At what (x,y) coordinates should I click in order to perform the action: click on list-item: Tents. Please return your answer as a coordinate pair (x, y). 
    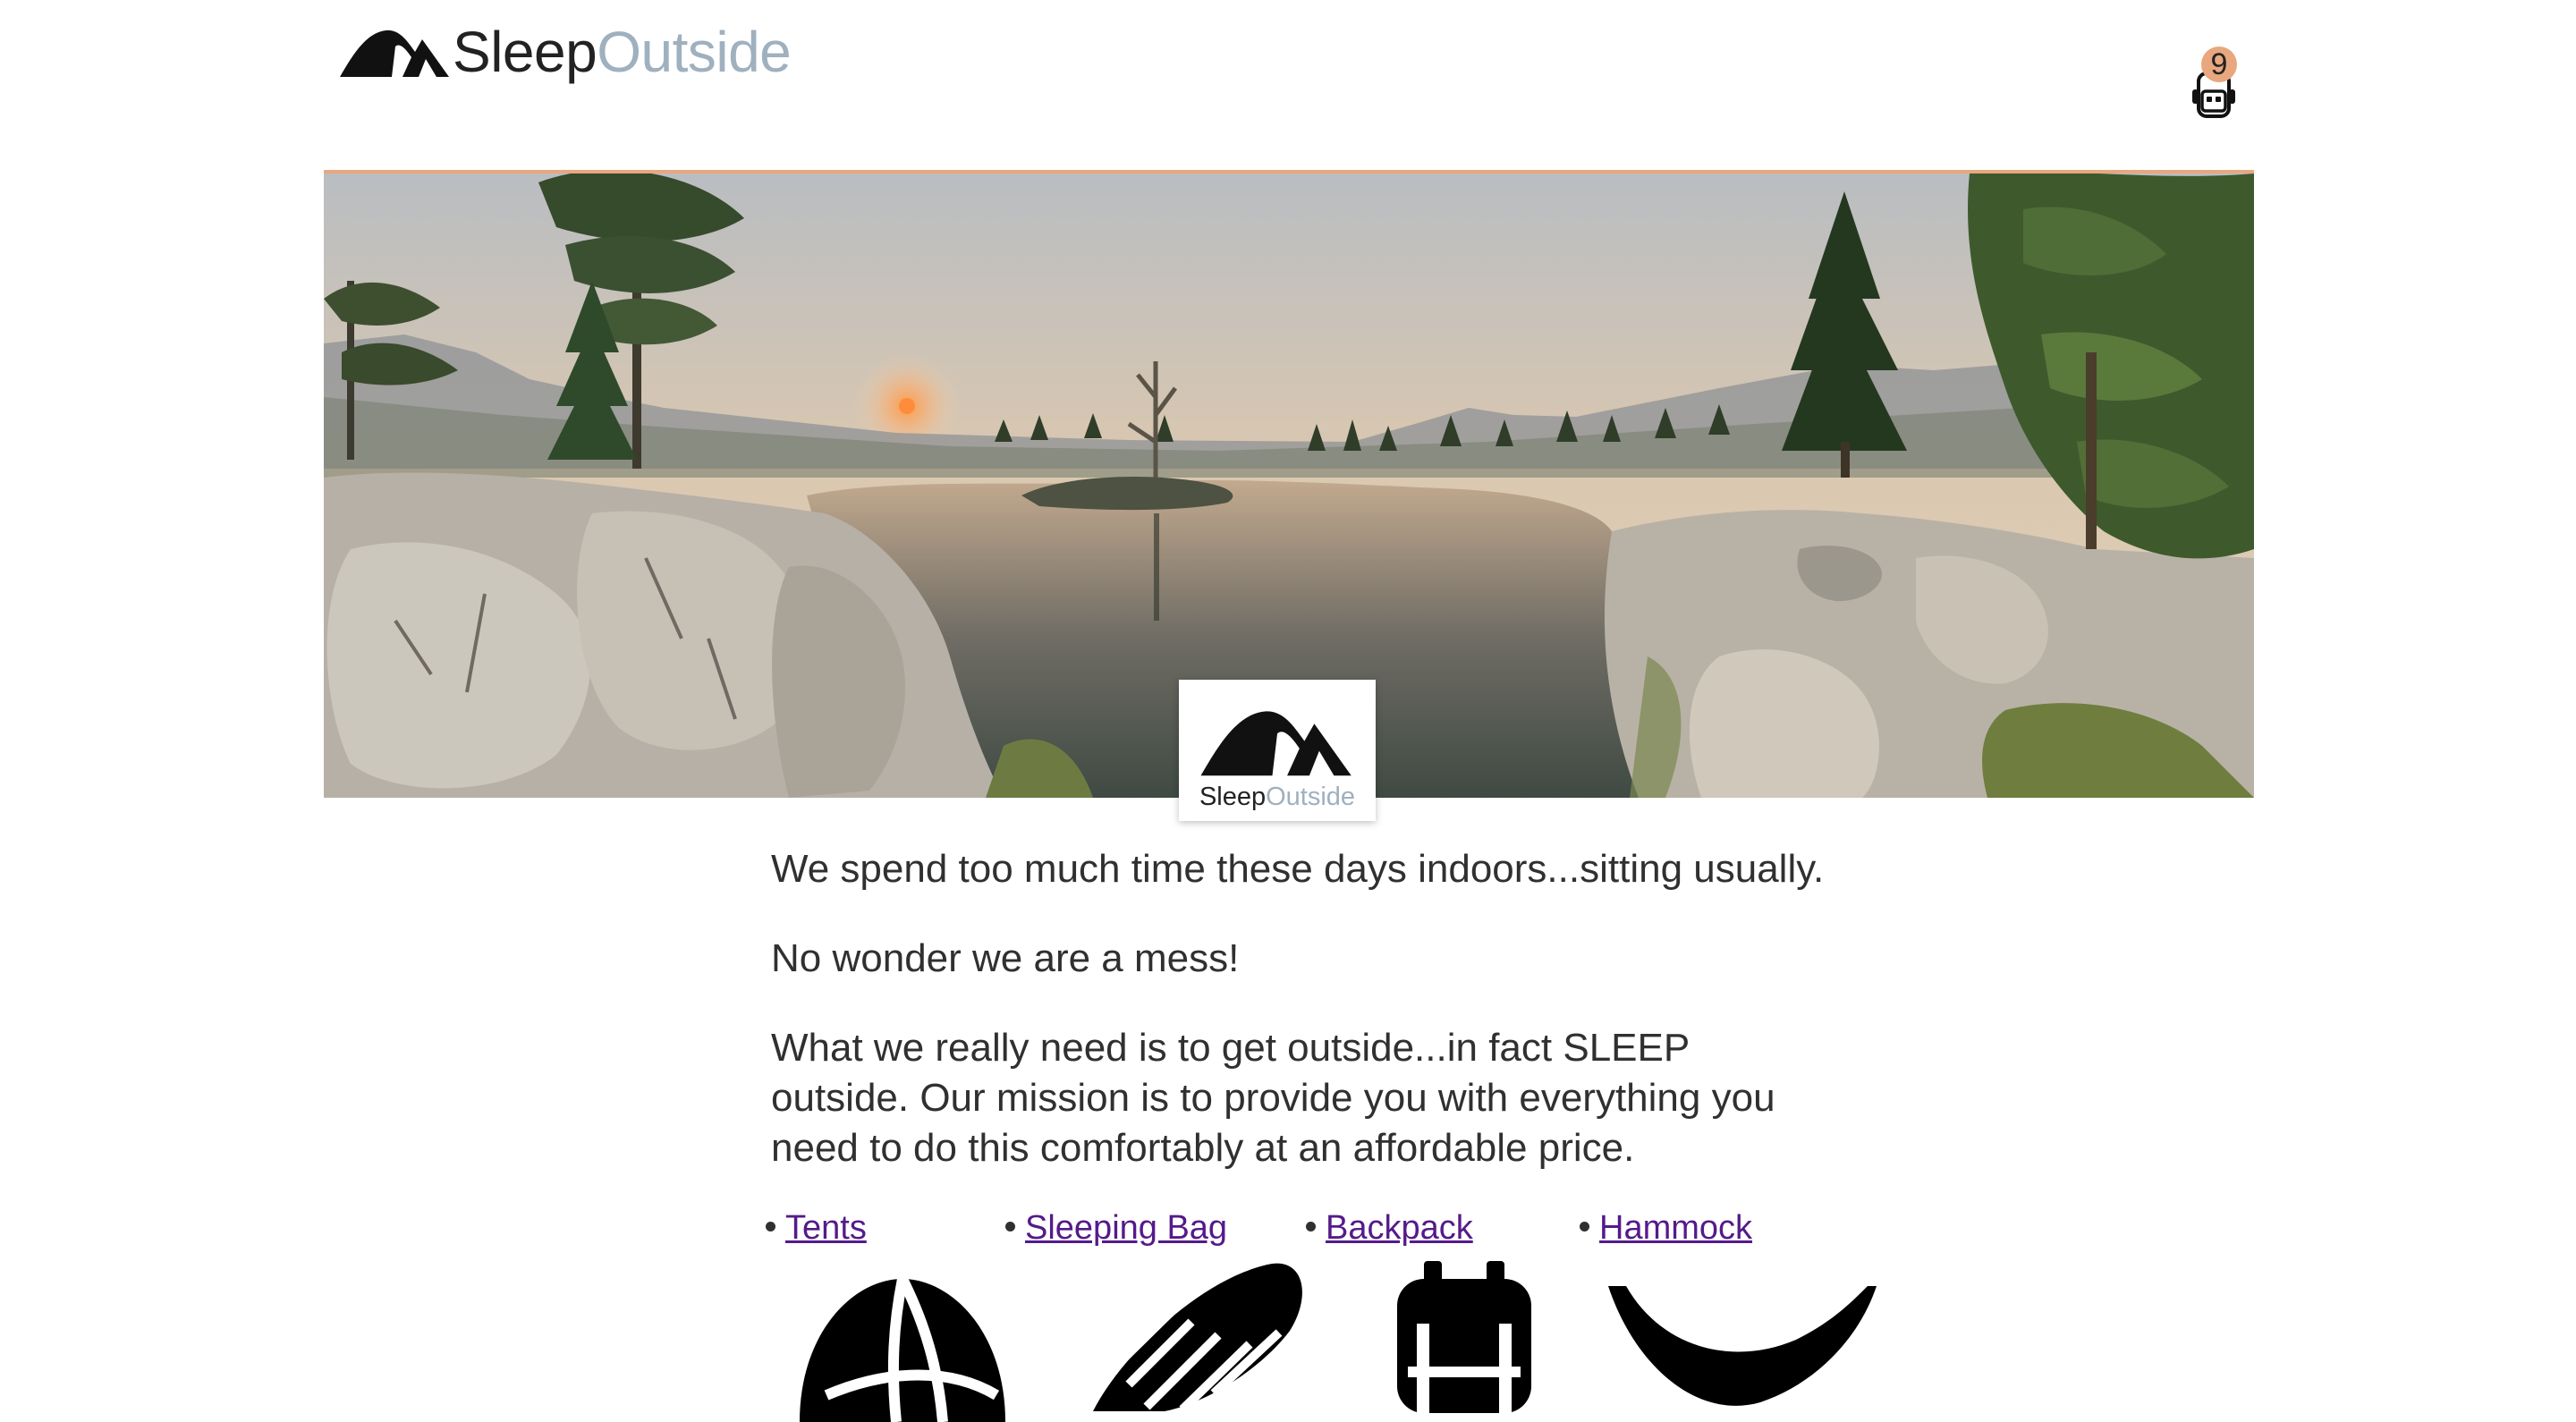
    Looking at the image, I should click on (885, 1314).